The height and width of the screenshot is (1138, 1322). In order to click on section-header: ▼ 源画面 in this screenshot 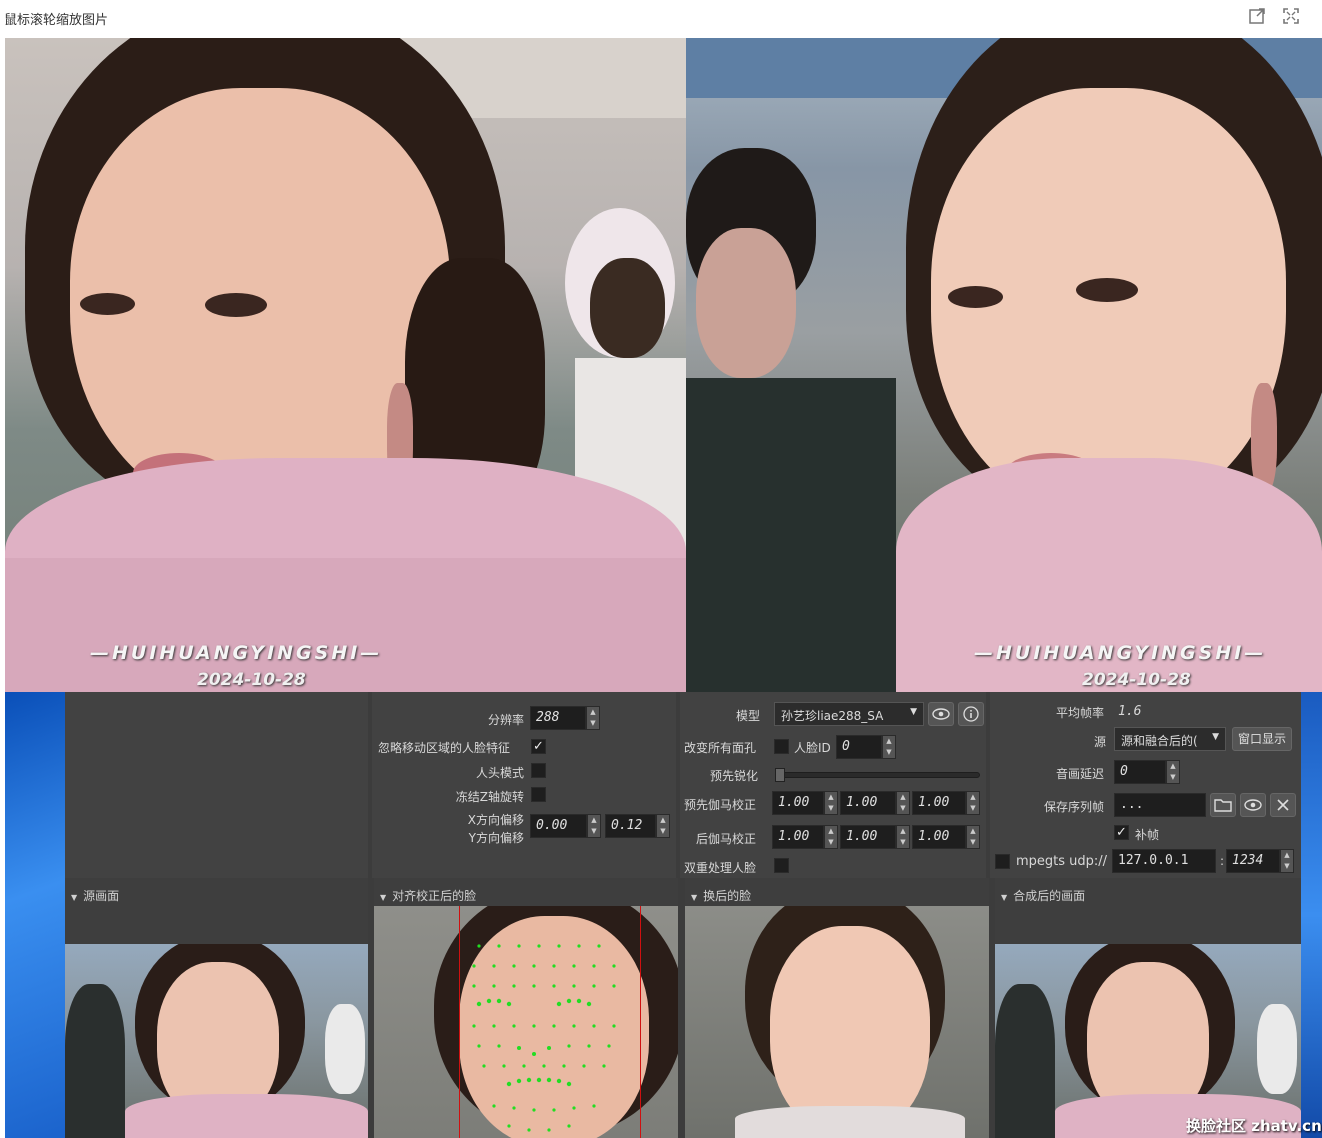, I will do `click(95, 895)`.